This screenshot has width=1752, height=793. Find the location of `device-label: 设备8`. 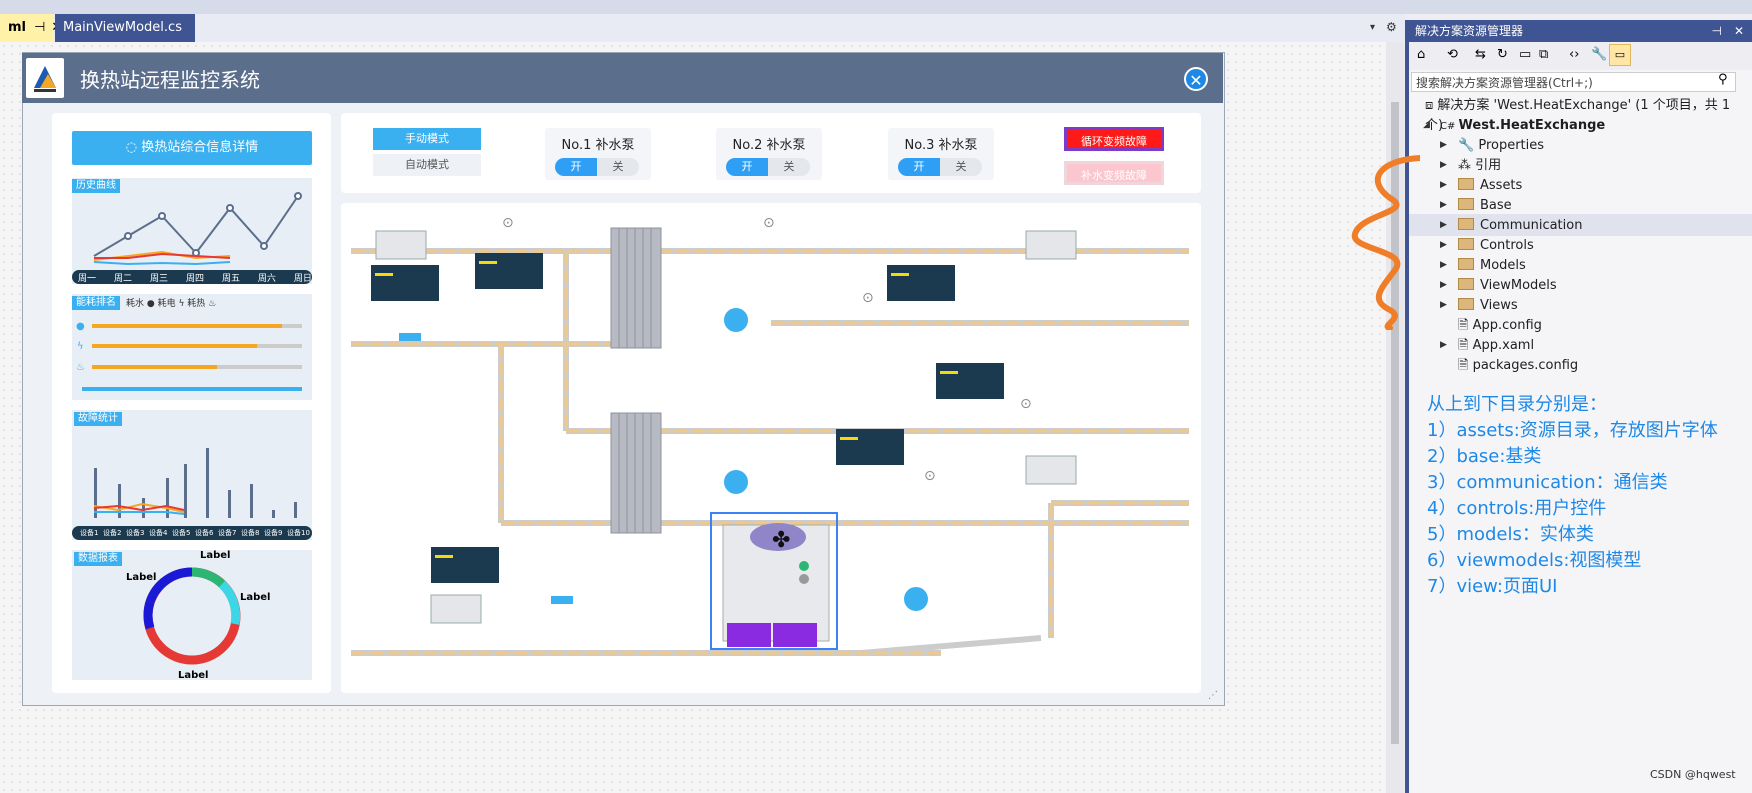

device-label: 设备8 is located at coordinates (250, 533).